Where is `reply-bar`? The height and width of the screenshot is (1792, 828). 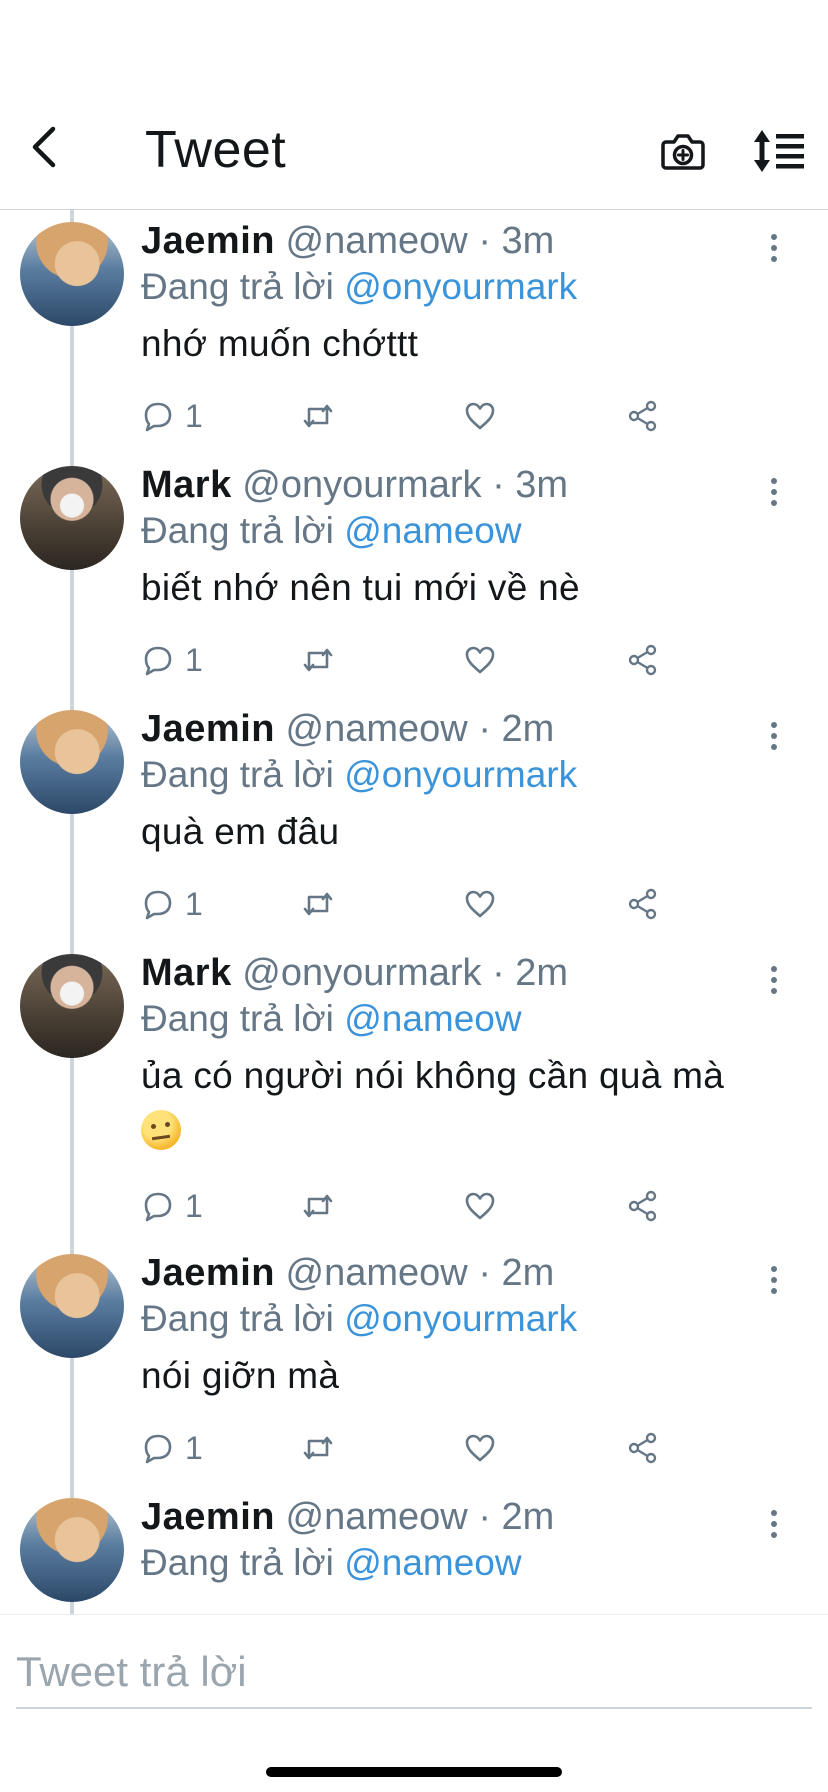 reply-bar is located at coordinates (414, 1703).